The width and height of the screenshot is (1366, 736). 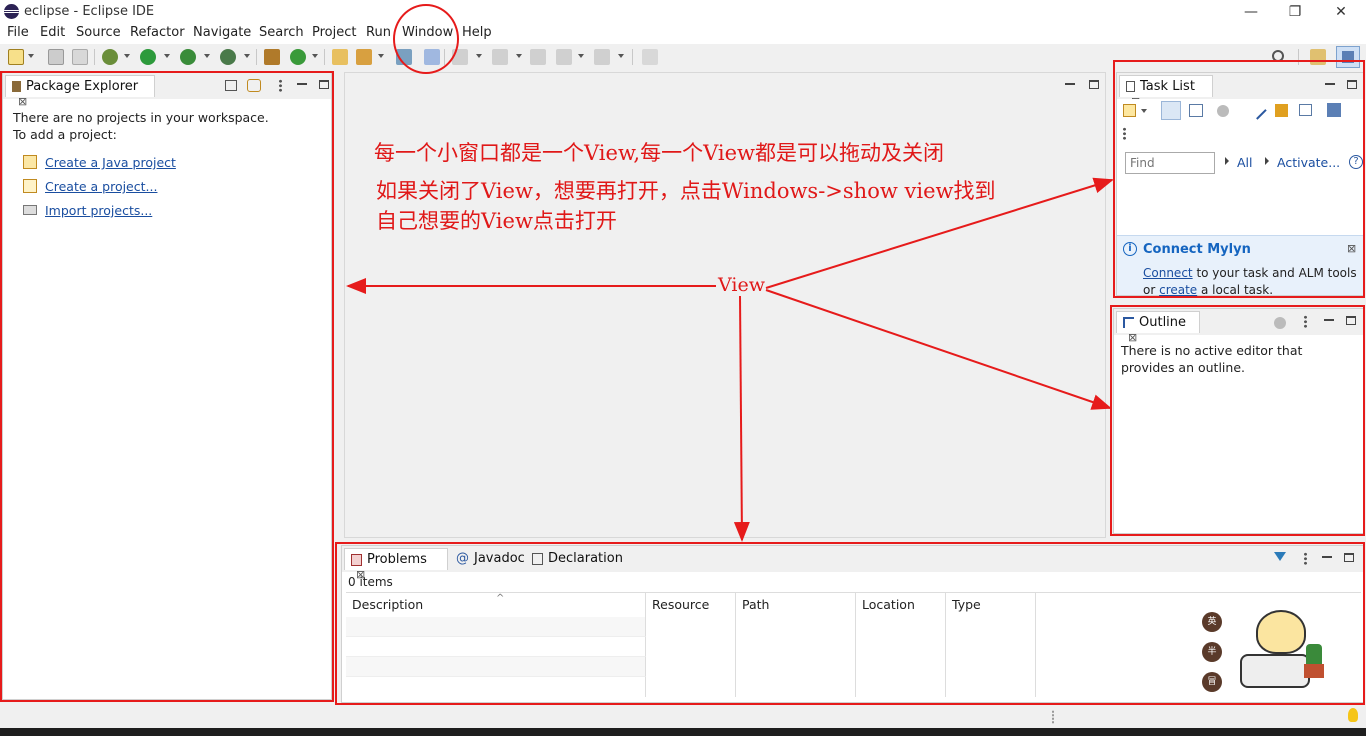 I want to click on annotation-view-label: View, so click(x=741, y=285).